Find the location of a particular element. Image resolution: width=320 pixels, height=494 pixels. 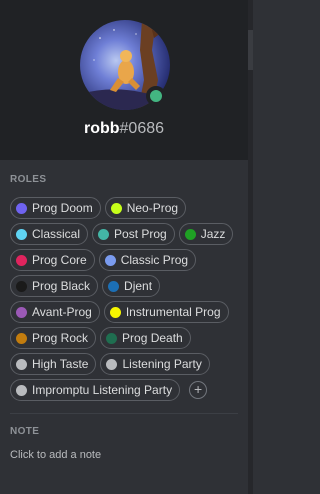

discriminator: #0686 is located at coordinates (142, 128).